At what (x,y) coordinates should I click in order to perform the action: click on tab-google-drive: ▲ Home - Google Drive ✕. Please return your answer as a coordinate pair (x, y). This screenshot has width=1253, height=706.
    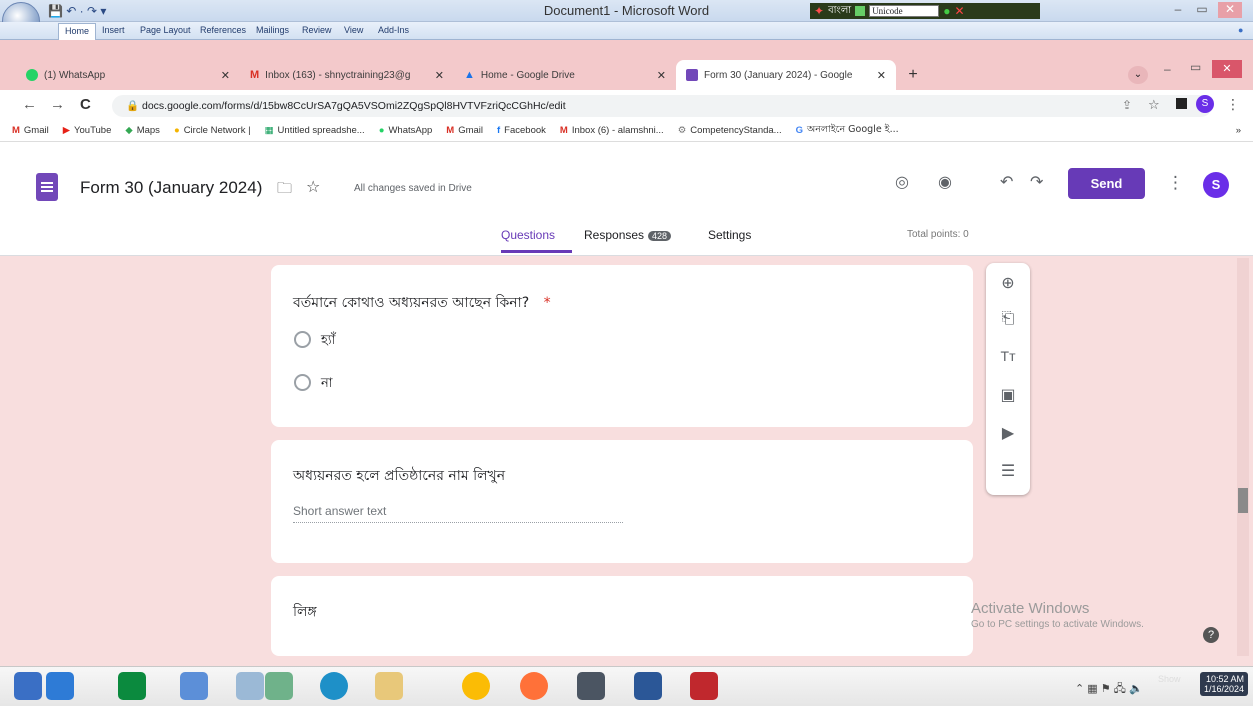
    Looking at the image, I should click on (565, 75).